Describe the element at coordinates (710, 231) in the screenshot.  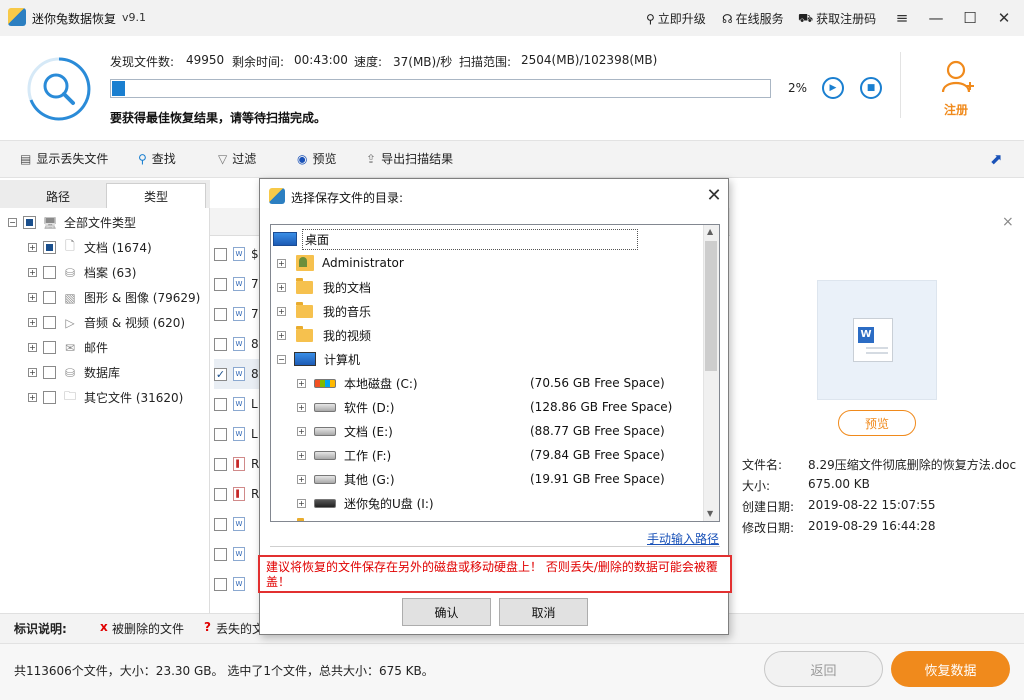
I see `scroll-up-icon: ▲` at that location.